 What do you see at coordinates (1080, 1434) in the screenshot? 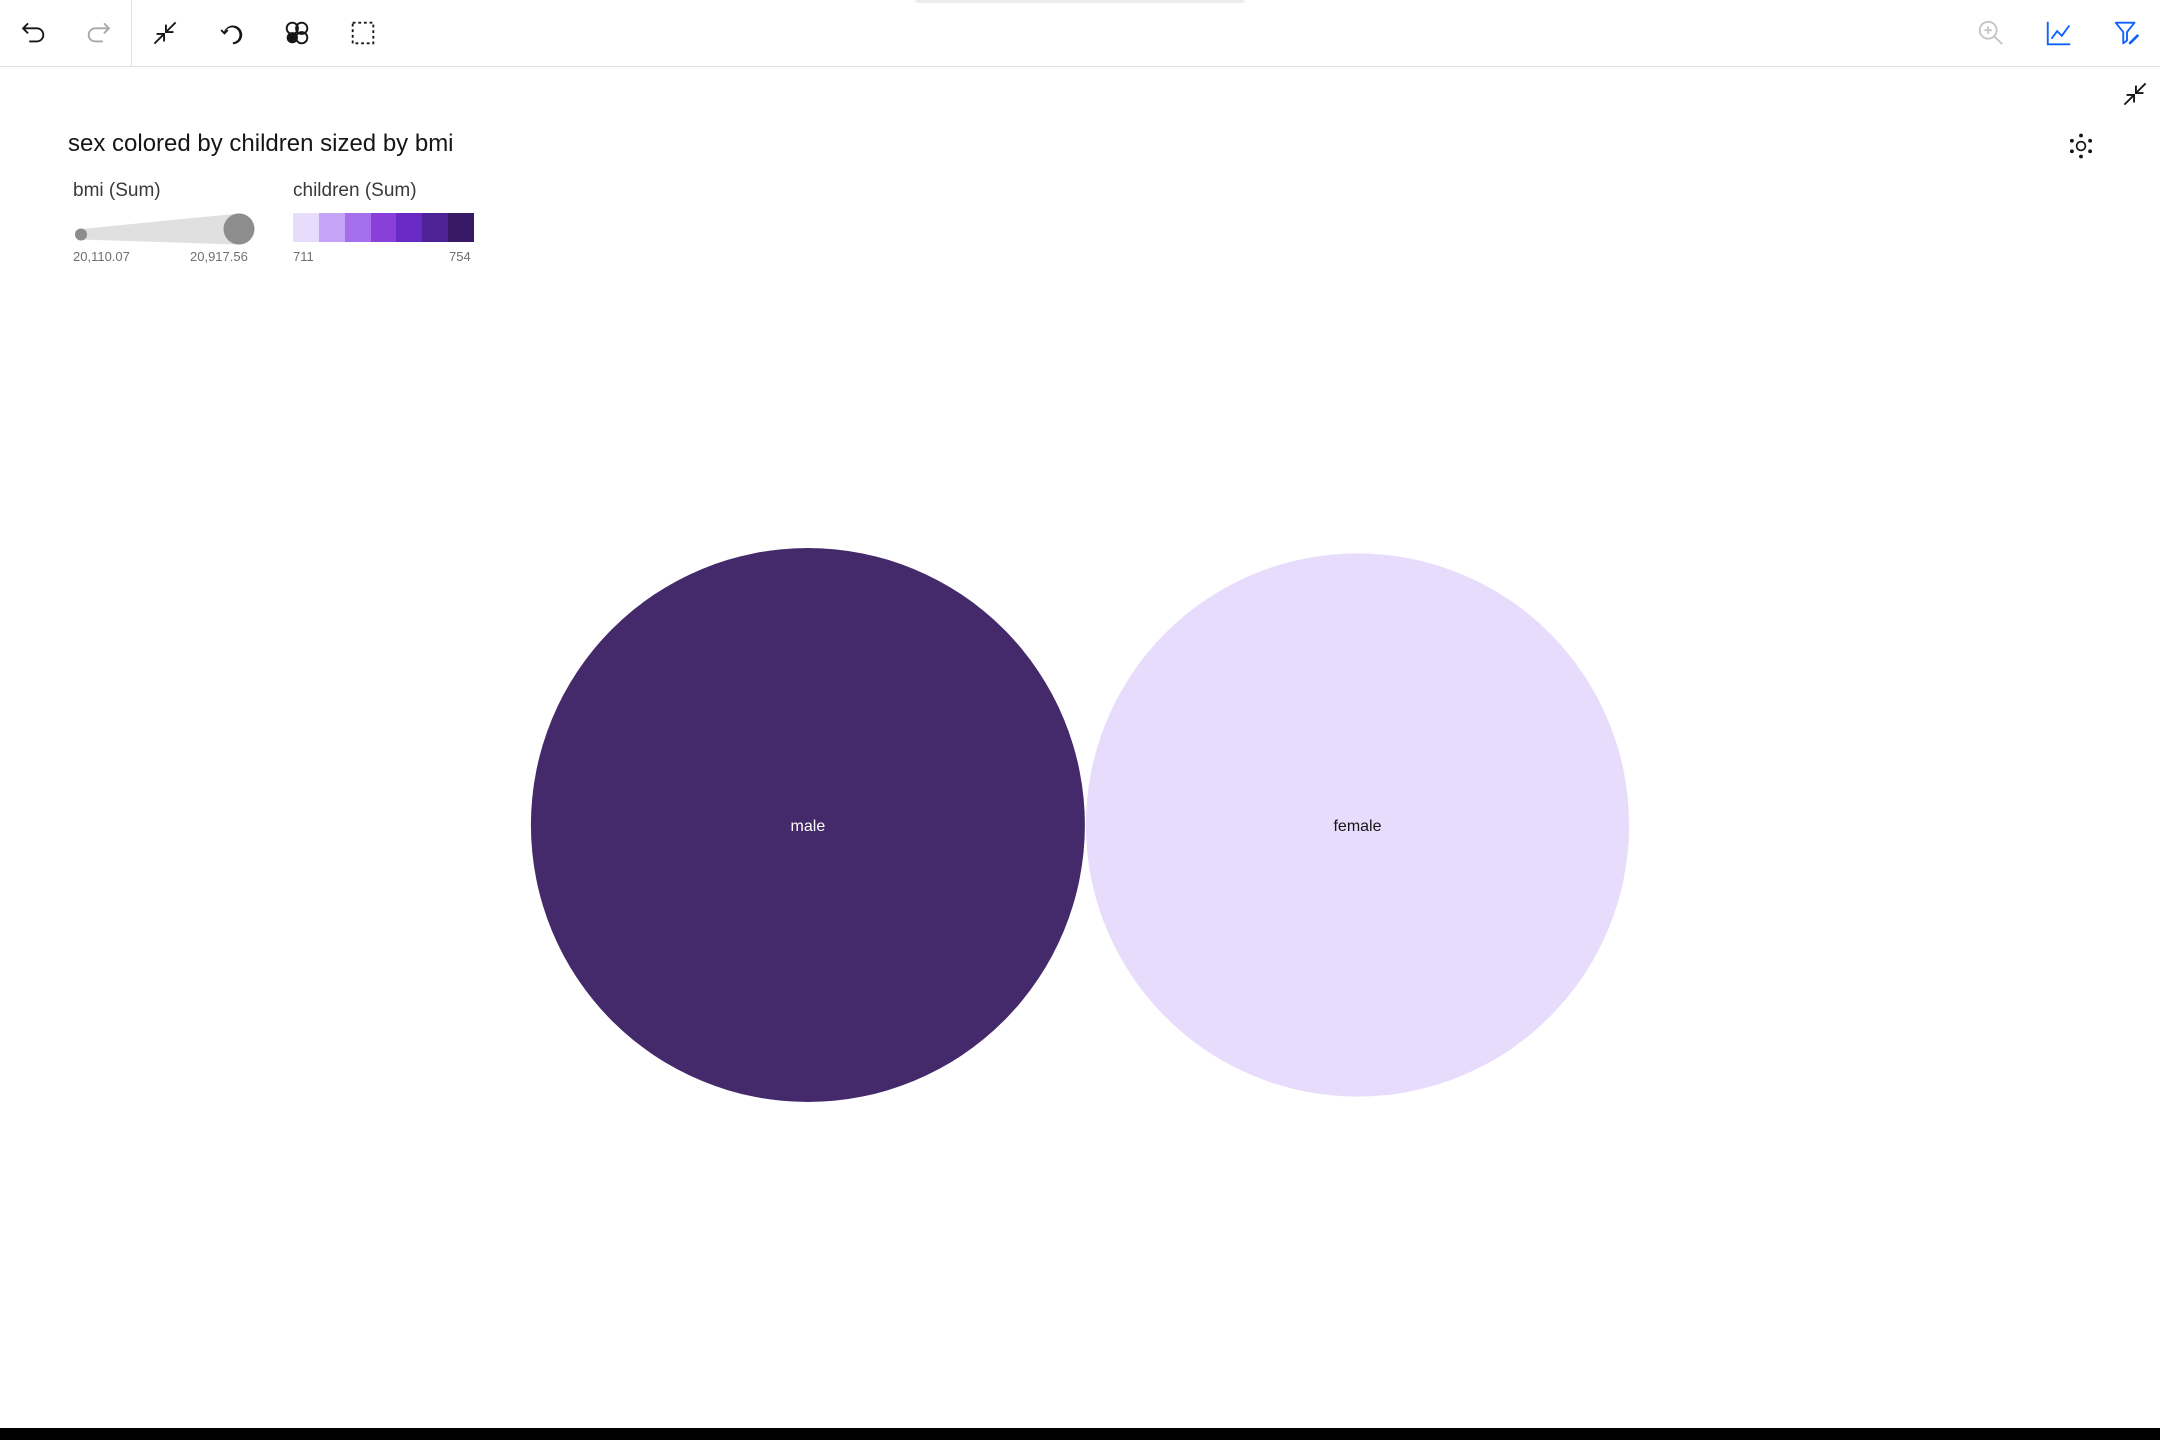
I see `bottom-bar` at bounding box center [1080, 1434].